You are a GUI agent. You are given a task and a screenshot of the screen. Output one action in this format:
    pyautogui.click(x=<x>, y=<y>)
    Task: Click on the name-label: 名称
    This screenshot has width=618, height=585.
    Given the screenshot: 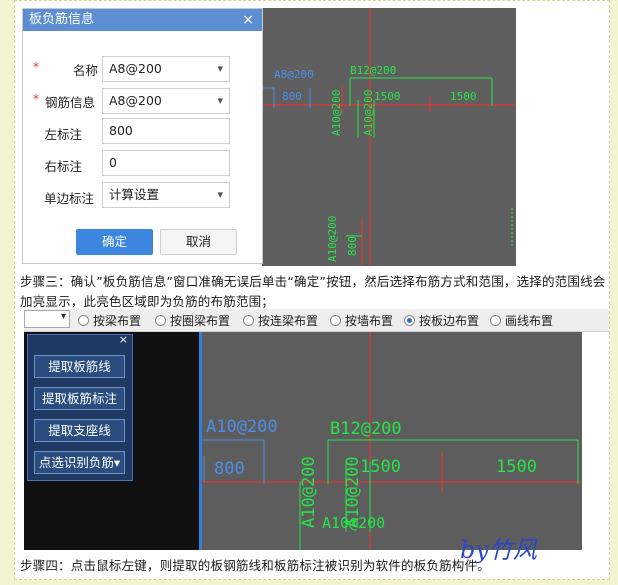 What is the action you would take?
    pyautogui.click(x=85, y=70)
    